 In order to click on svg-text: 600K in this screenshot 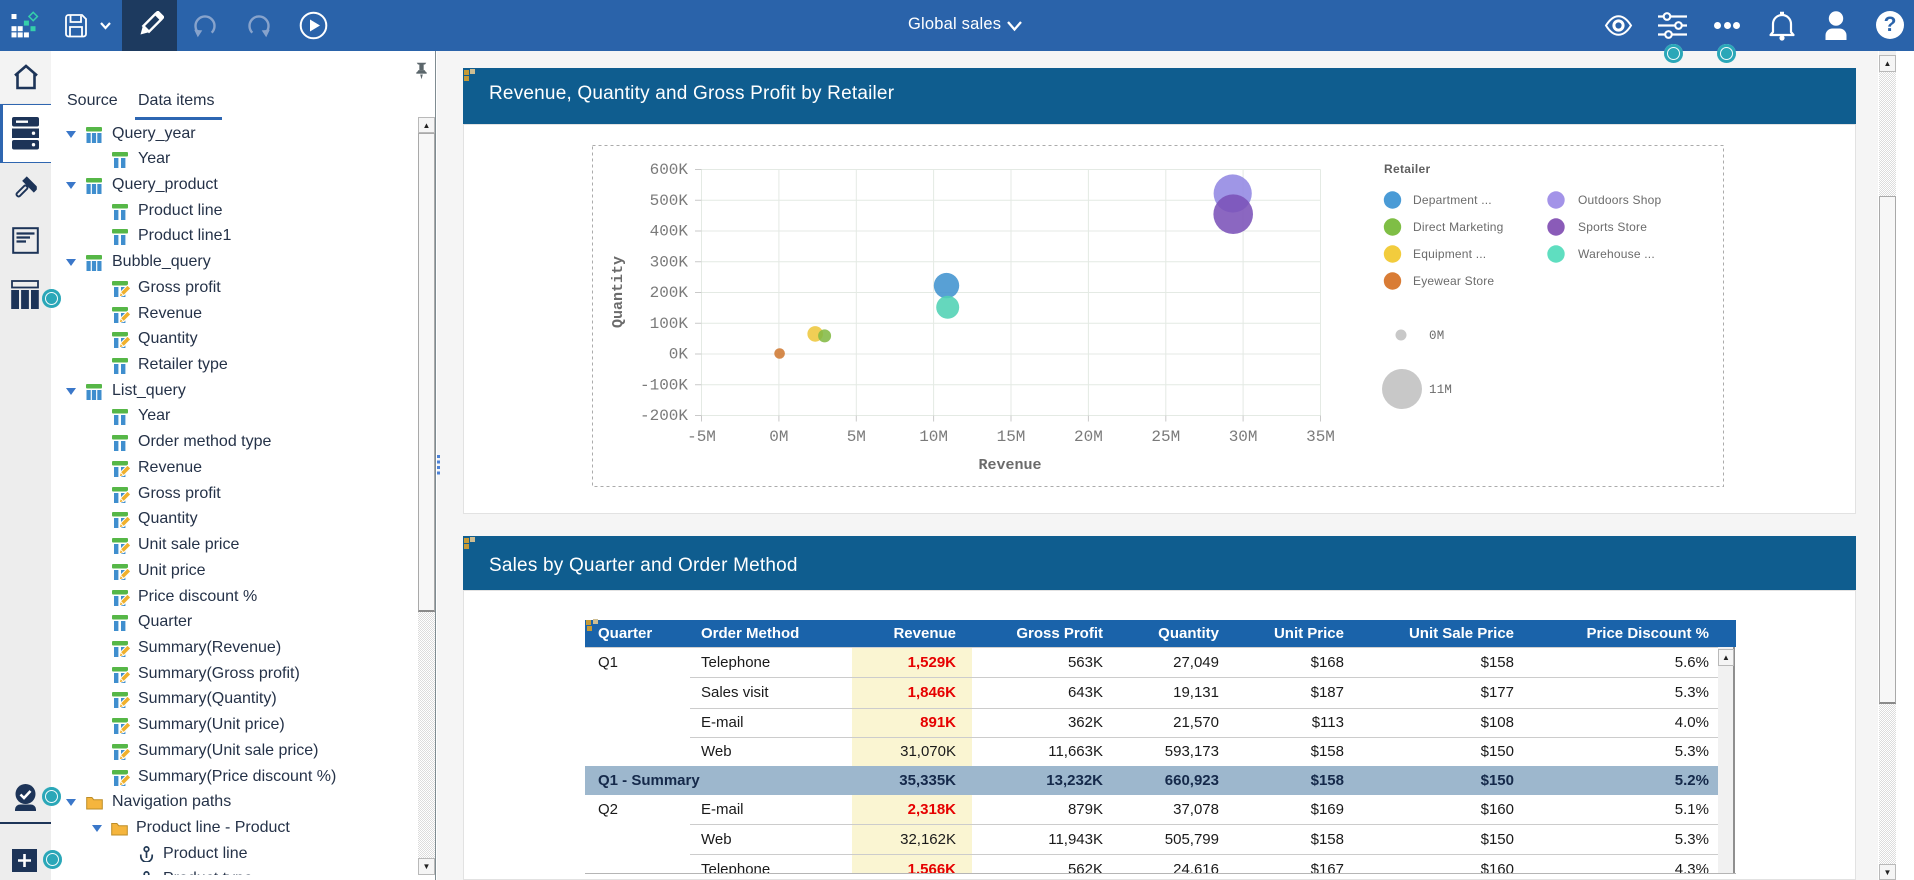, I will do `click(669, 170)`.